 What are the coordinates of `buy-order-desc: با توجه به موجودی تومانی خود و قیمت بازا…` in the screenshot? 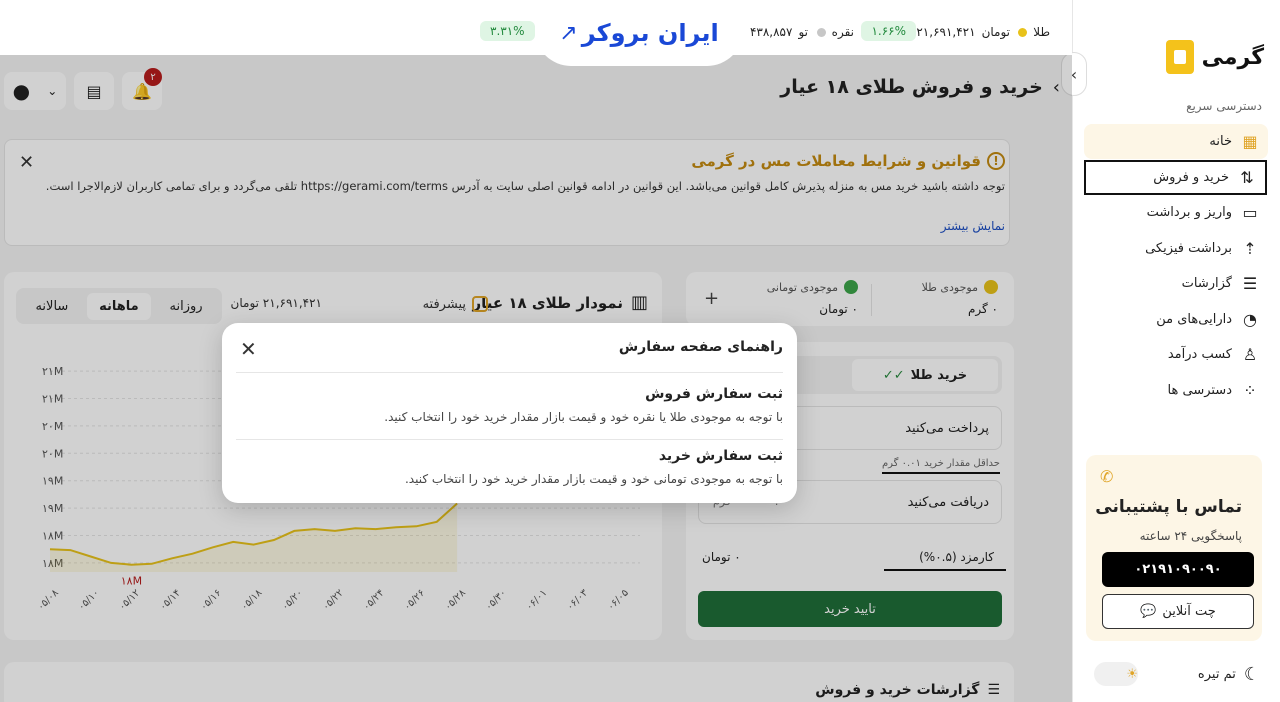 It's located at (593, 479).